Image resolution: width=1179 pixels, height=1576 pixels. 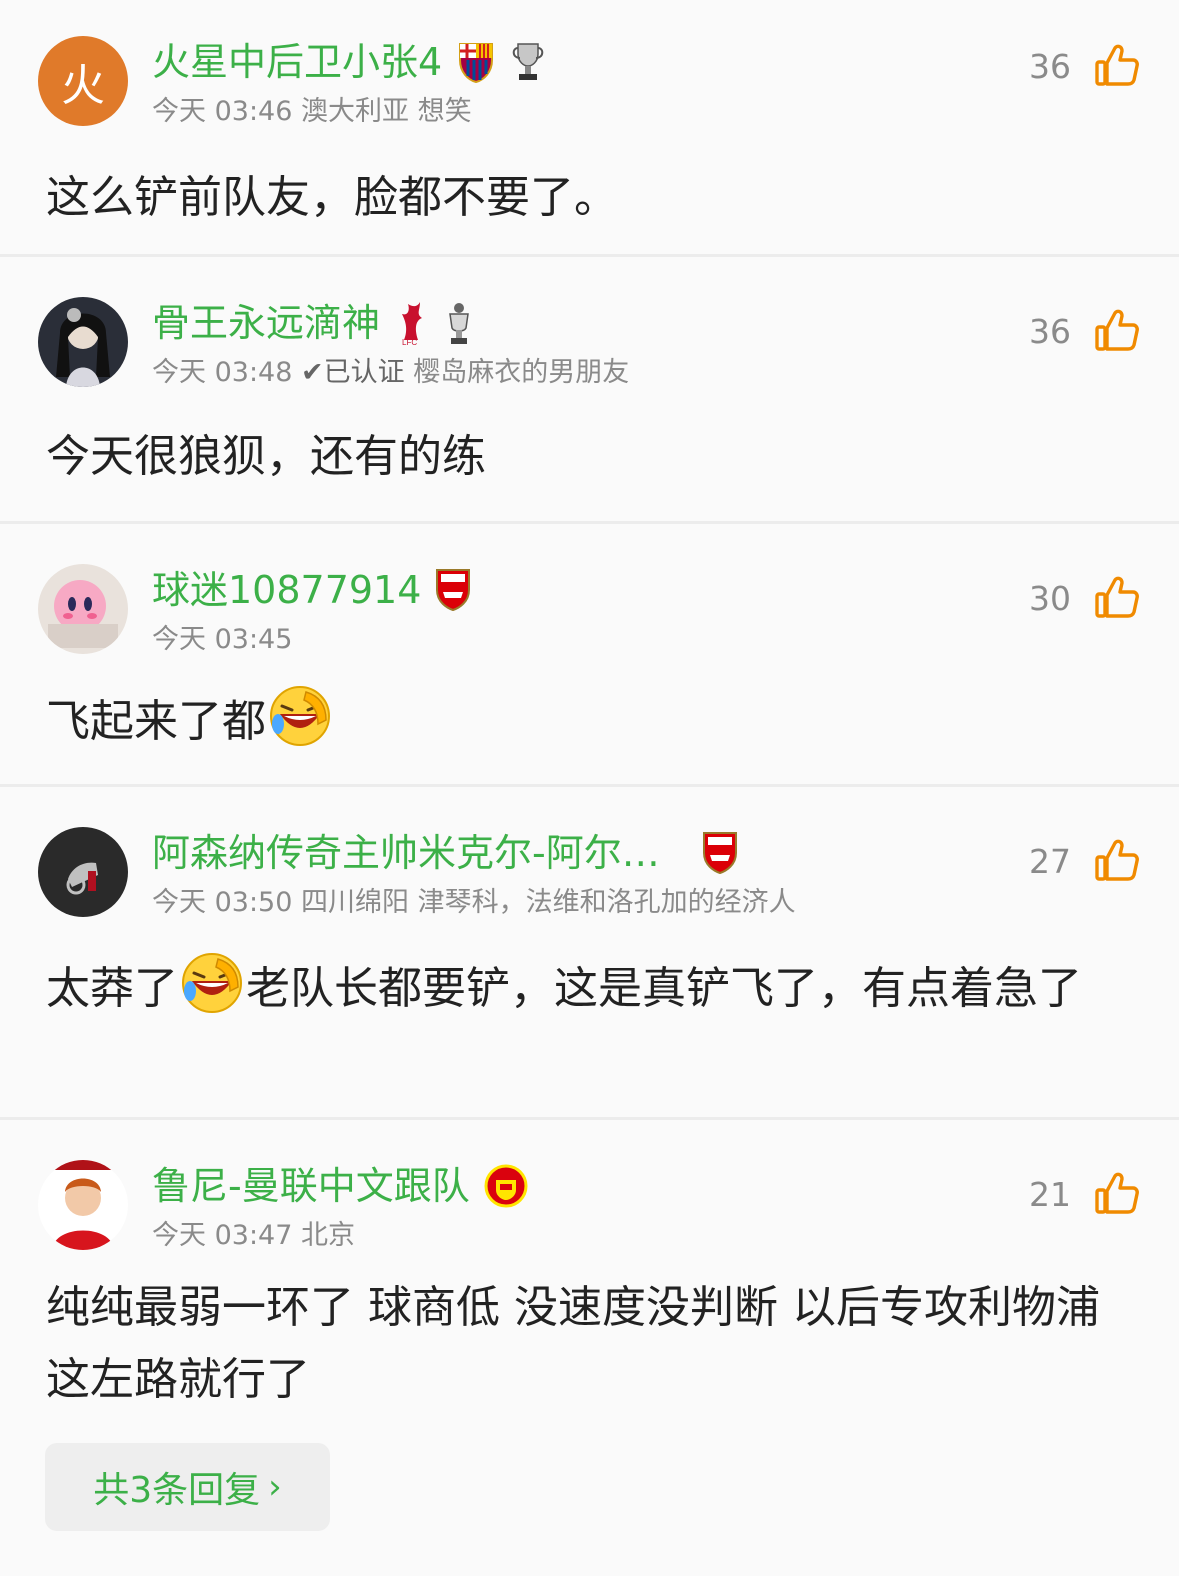 I want to click on timestamp: 今天 03:48, so click(x=222, y=372).